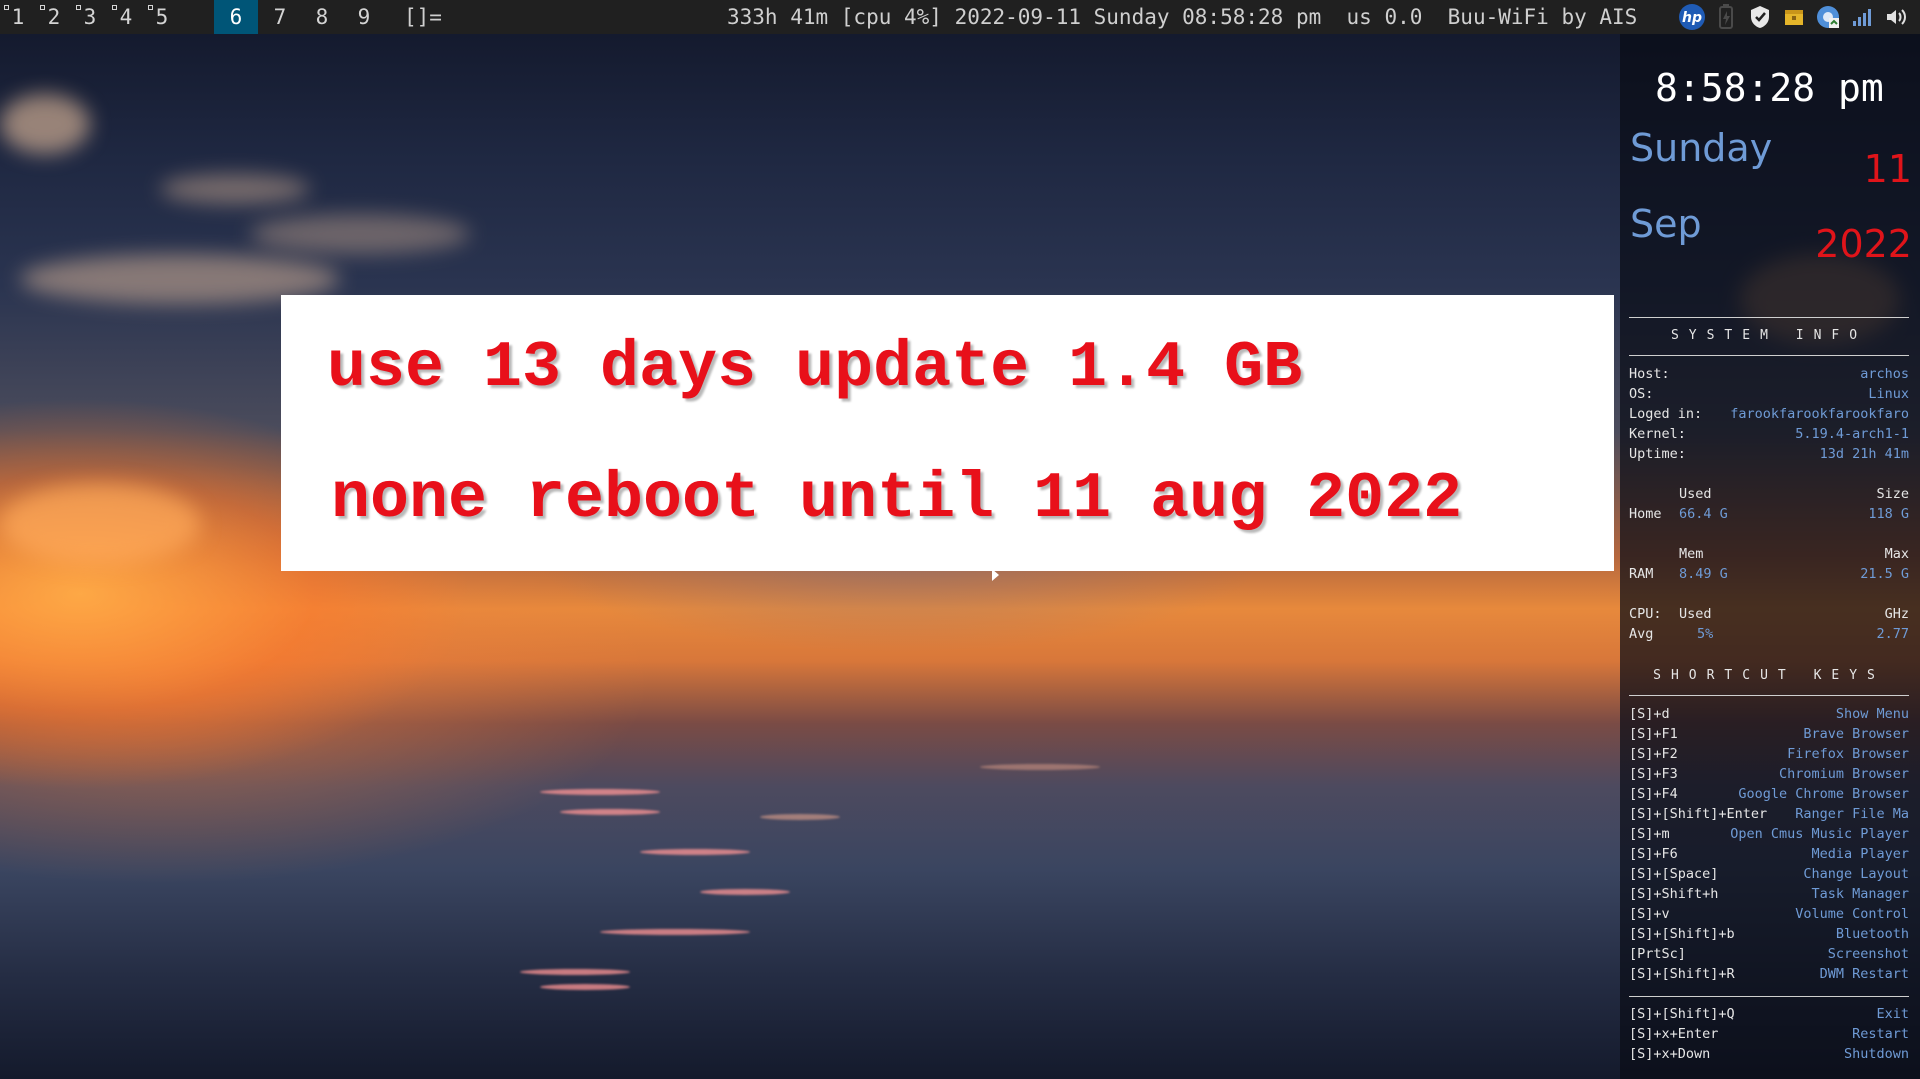  I want to click on shortcut-action: Change Layout, so click(1856, 874).